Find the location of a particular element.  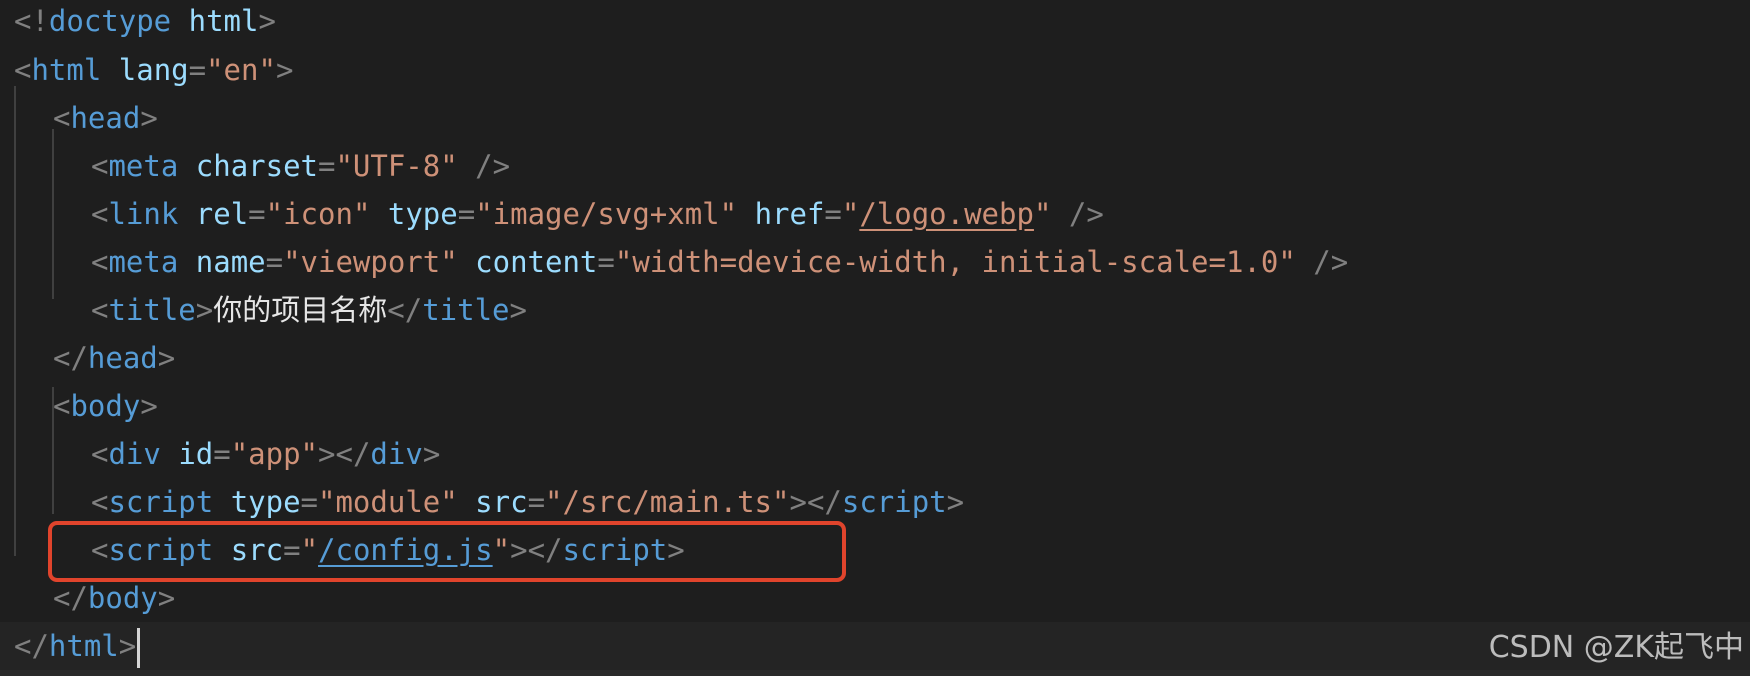

token: "/src/main.ts" is located at coordinates (667, 502).